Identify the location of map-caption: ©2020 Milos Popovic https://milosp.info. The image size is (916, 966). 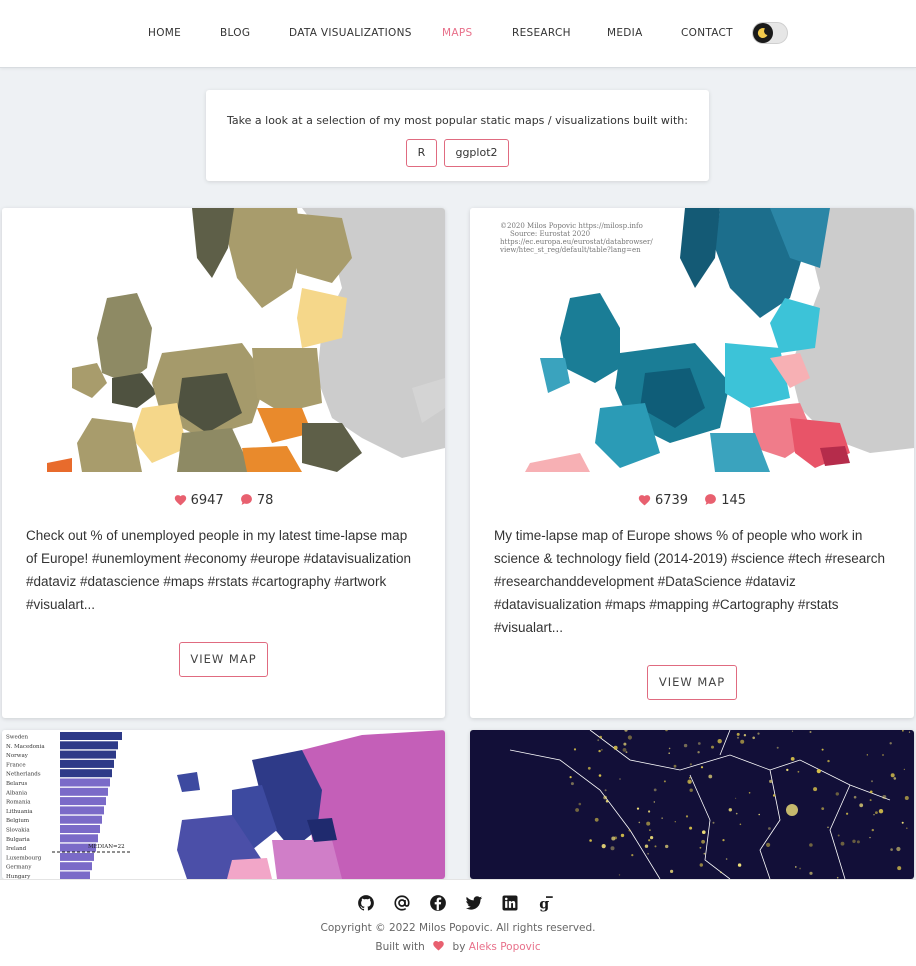
(571, 226).